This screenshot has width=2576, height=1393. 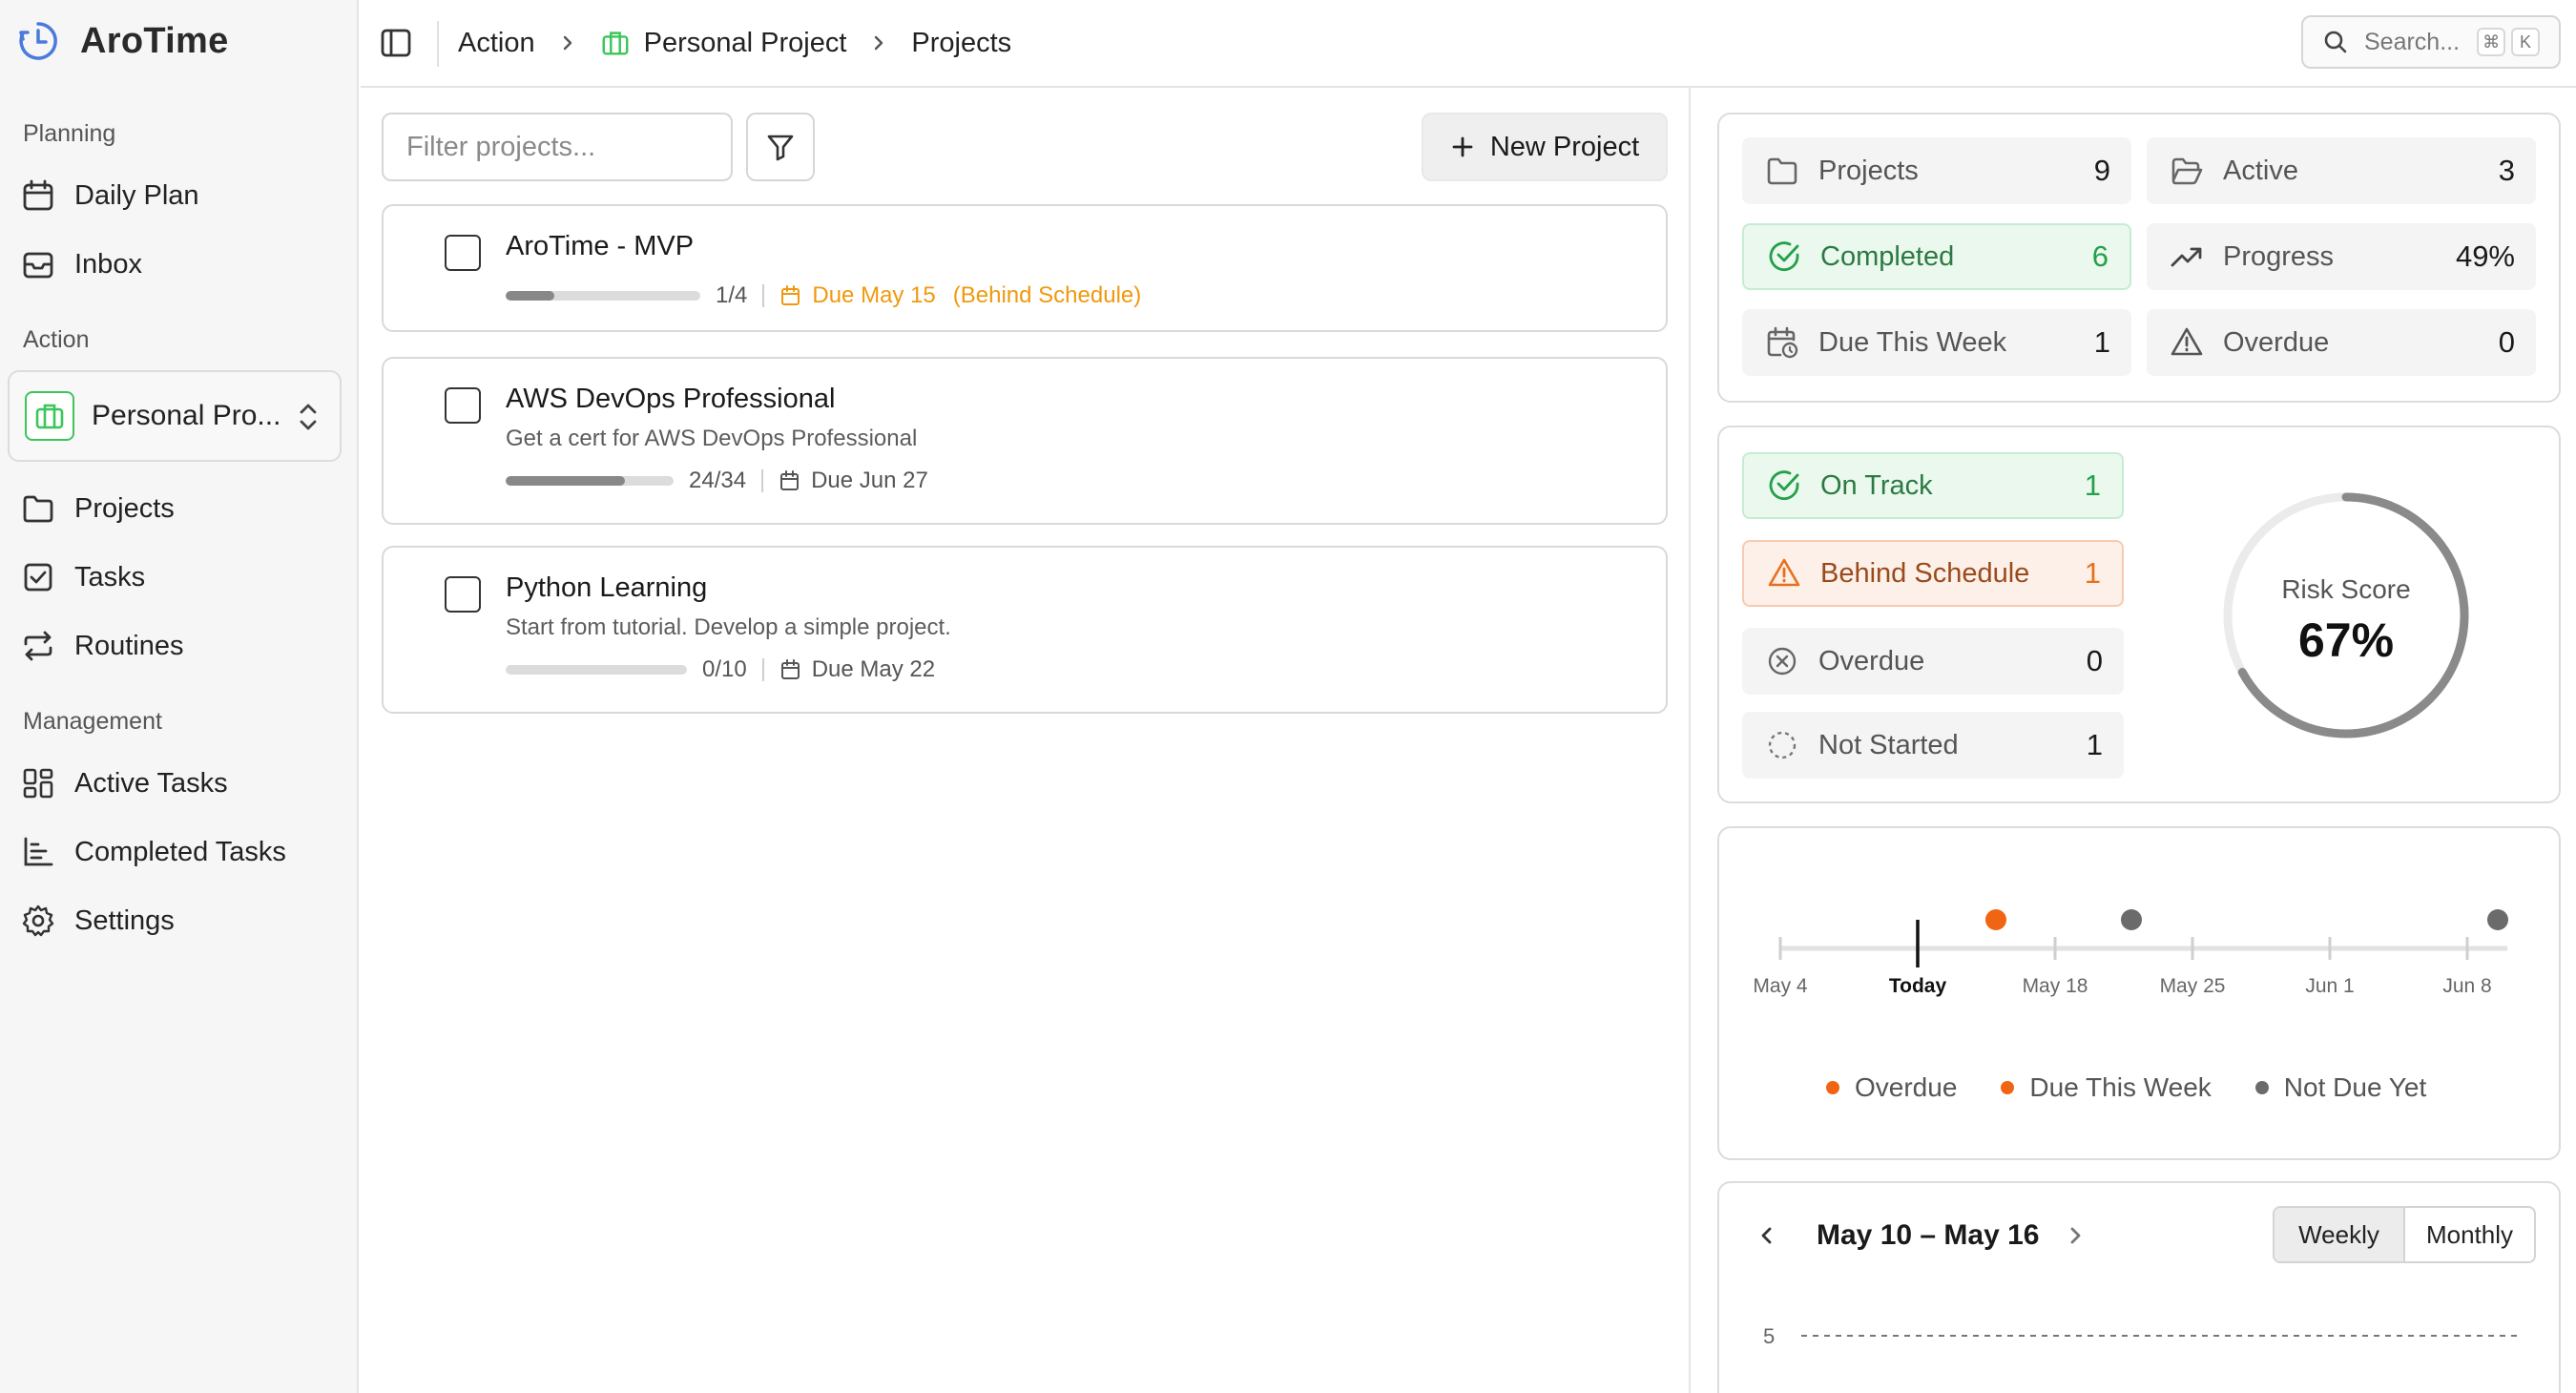 What do you see at coordinates (38, 852) in the screenshot?
I see `list-chart-icon` at bounding box center [38, 852].